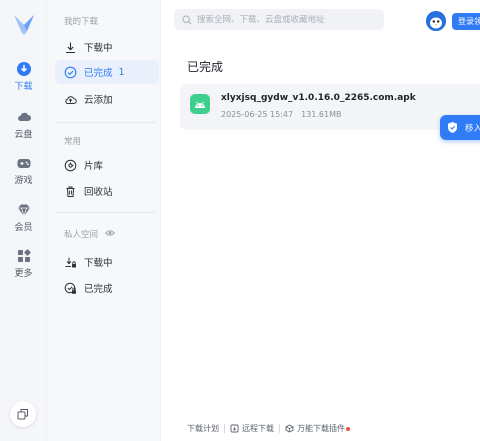 This screenshot has height=441, width=480. I want to click on rail-item-label: 会员, so click(23, 228).